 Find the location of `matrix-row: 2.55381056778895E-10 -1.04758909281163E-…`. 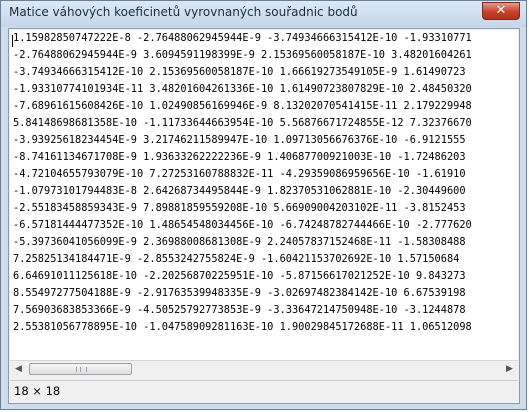

matrix-row: 2.55381056778895E-10 -1.04758909281163E-… is located at coordinates (242, 327).